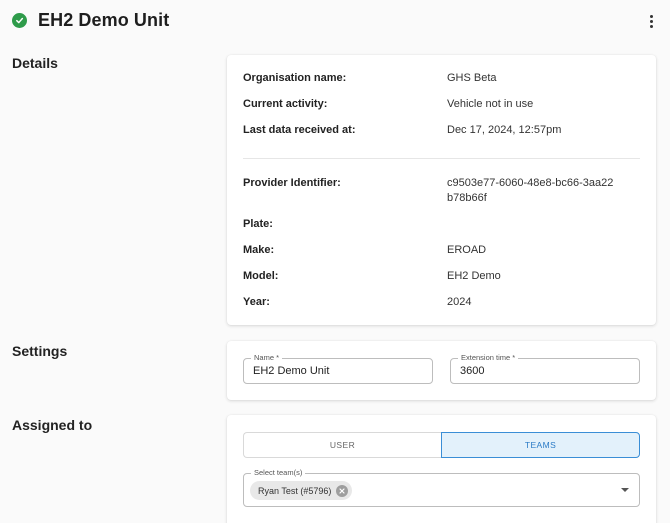 The width and height of the screenshot is (670, 523). I want to click on name-field-label: Name *, so click(267, 358).